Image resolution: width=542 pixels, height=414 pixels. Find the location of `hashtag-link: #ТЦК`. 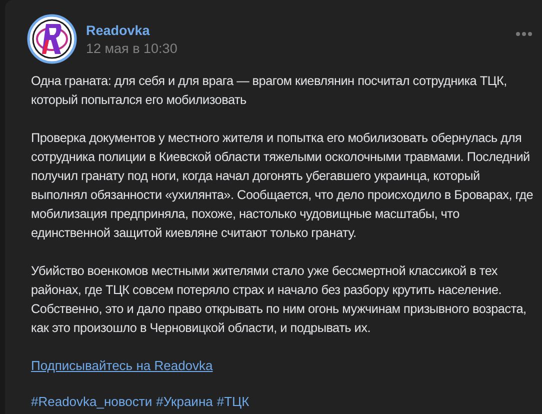

hashtag-link: #ТЦК is located at coordinates (233, 401).